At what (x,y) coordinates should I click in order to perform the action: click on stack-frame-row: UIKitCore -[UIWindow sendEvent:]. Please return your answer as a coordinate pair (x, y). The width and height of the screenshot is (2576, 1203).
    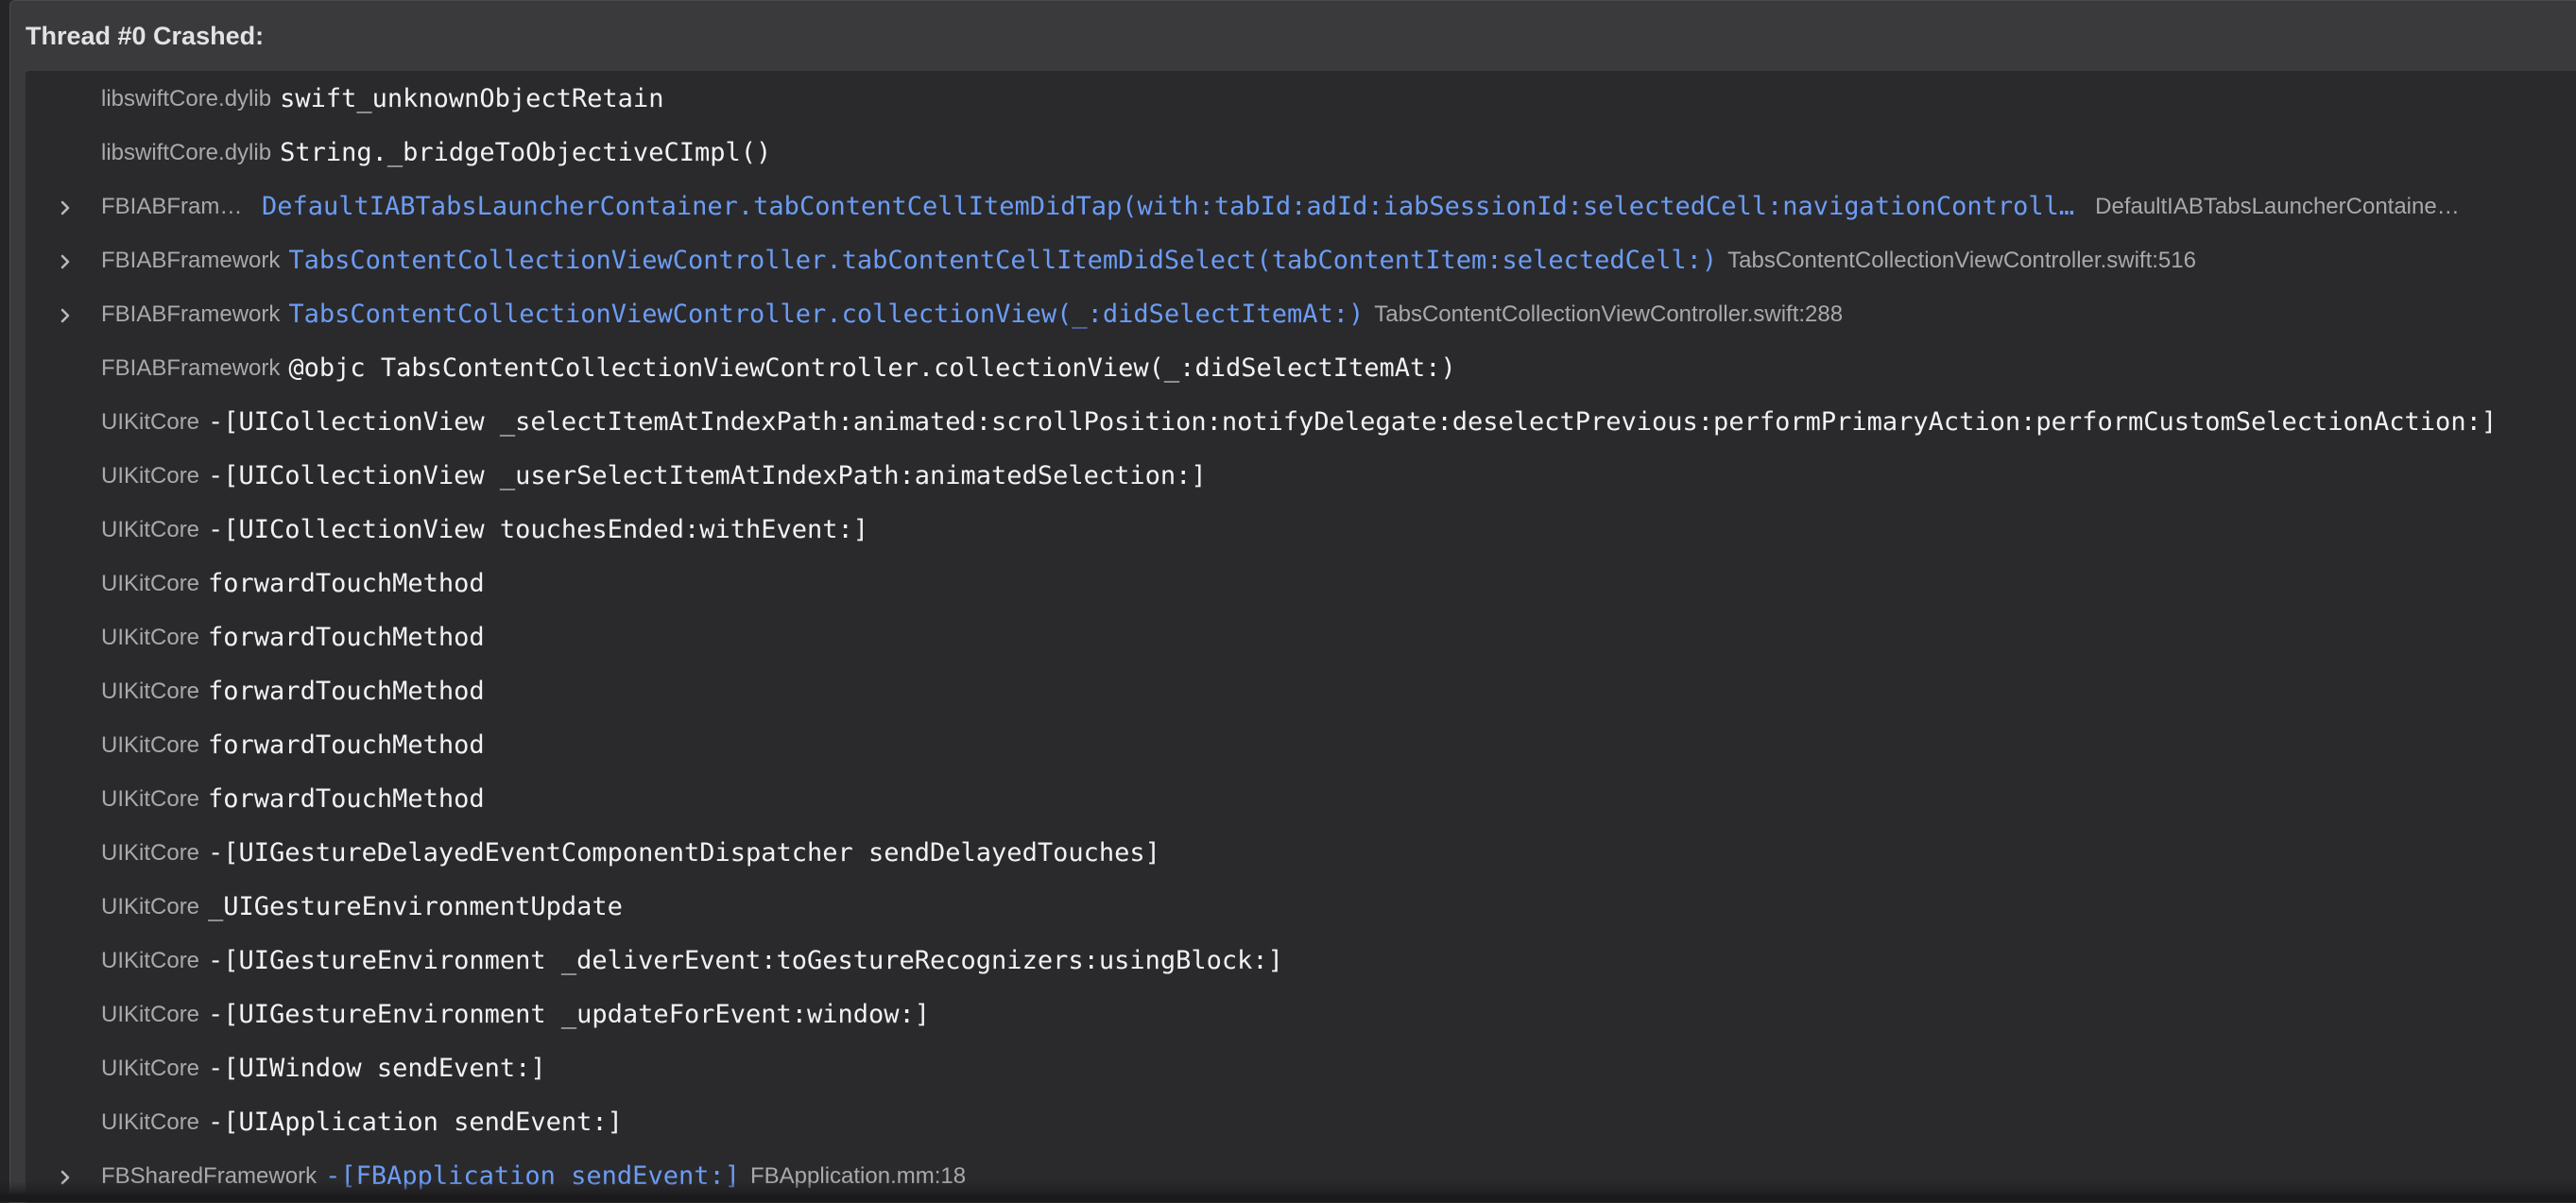
    Looking at the image, I should click on (1301, 1068).